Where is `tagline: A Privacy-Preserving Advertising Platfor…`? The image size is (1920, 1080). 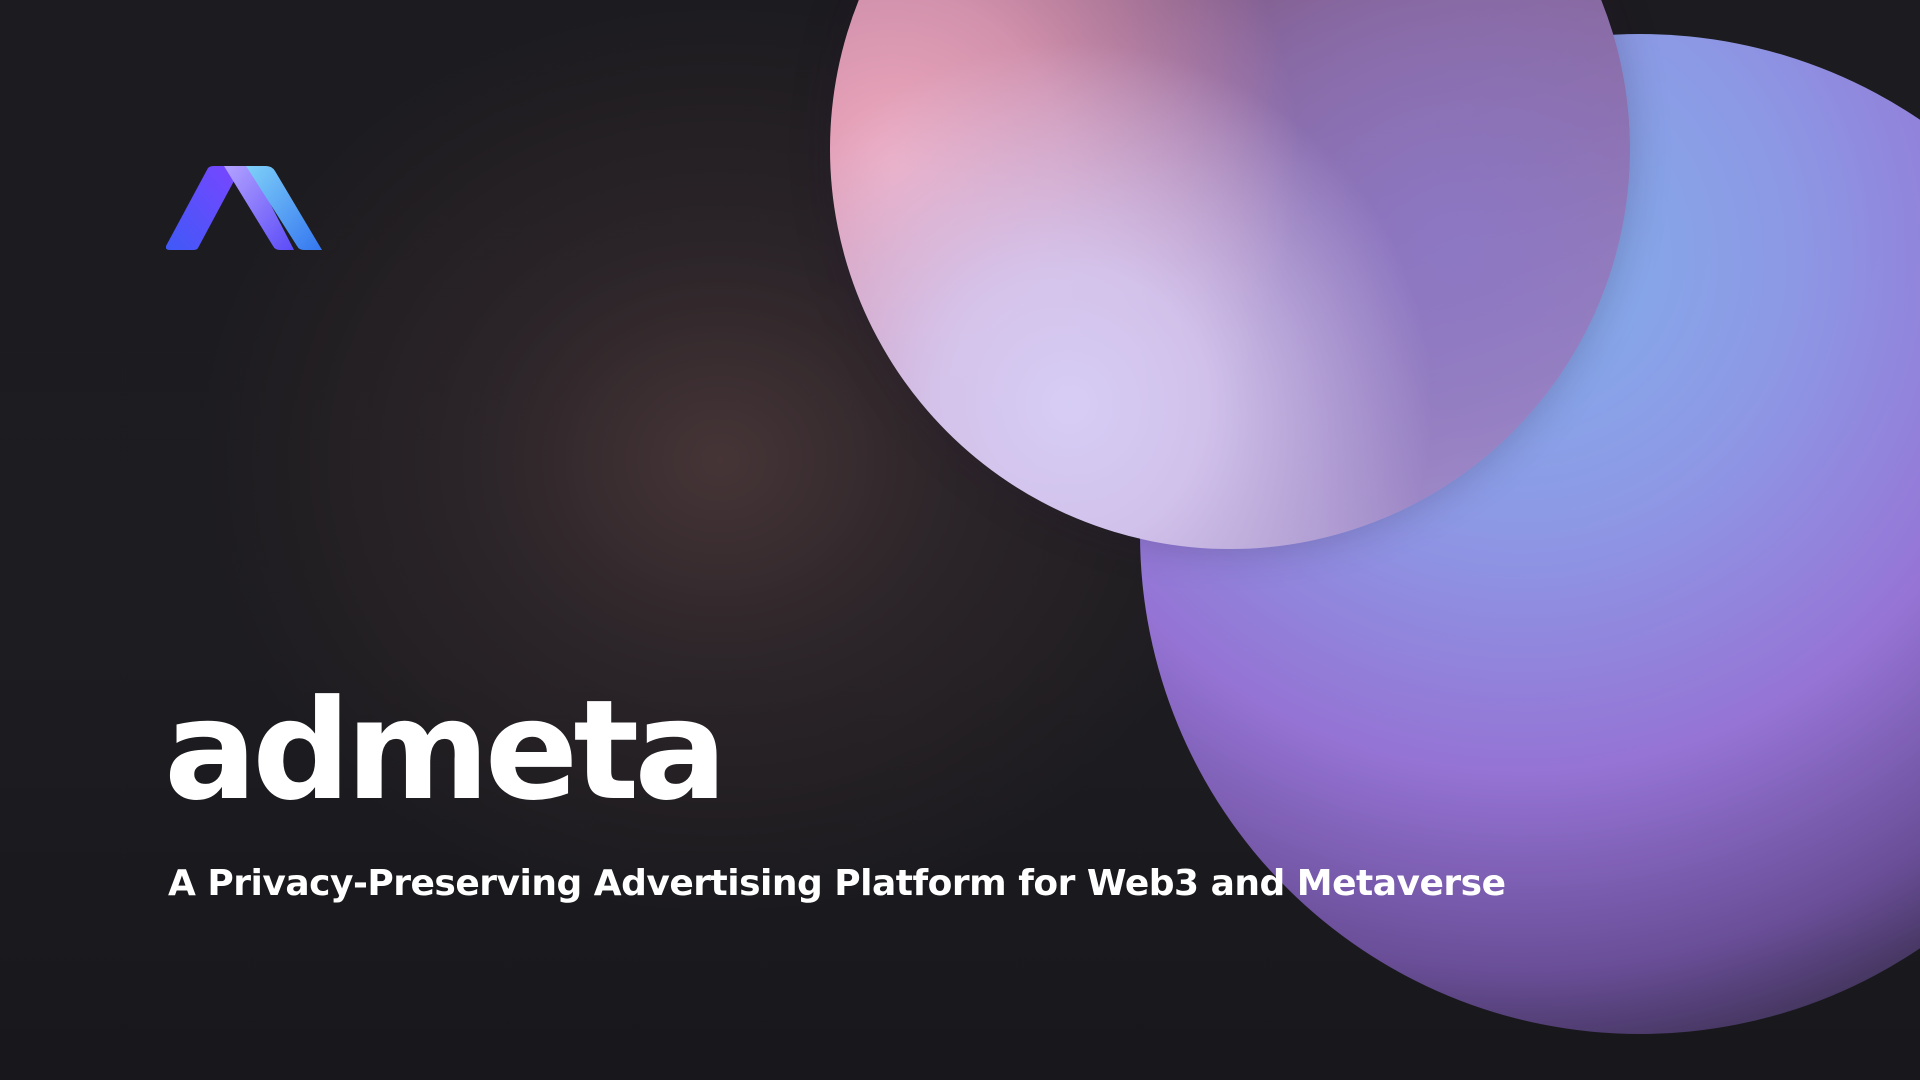 tagline: A Privacy-Preserving Advertising Platfor… is located at coordinates (837, 883).